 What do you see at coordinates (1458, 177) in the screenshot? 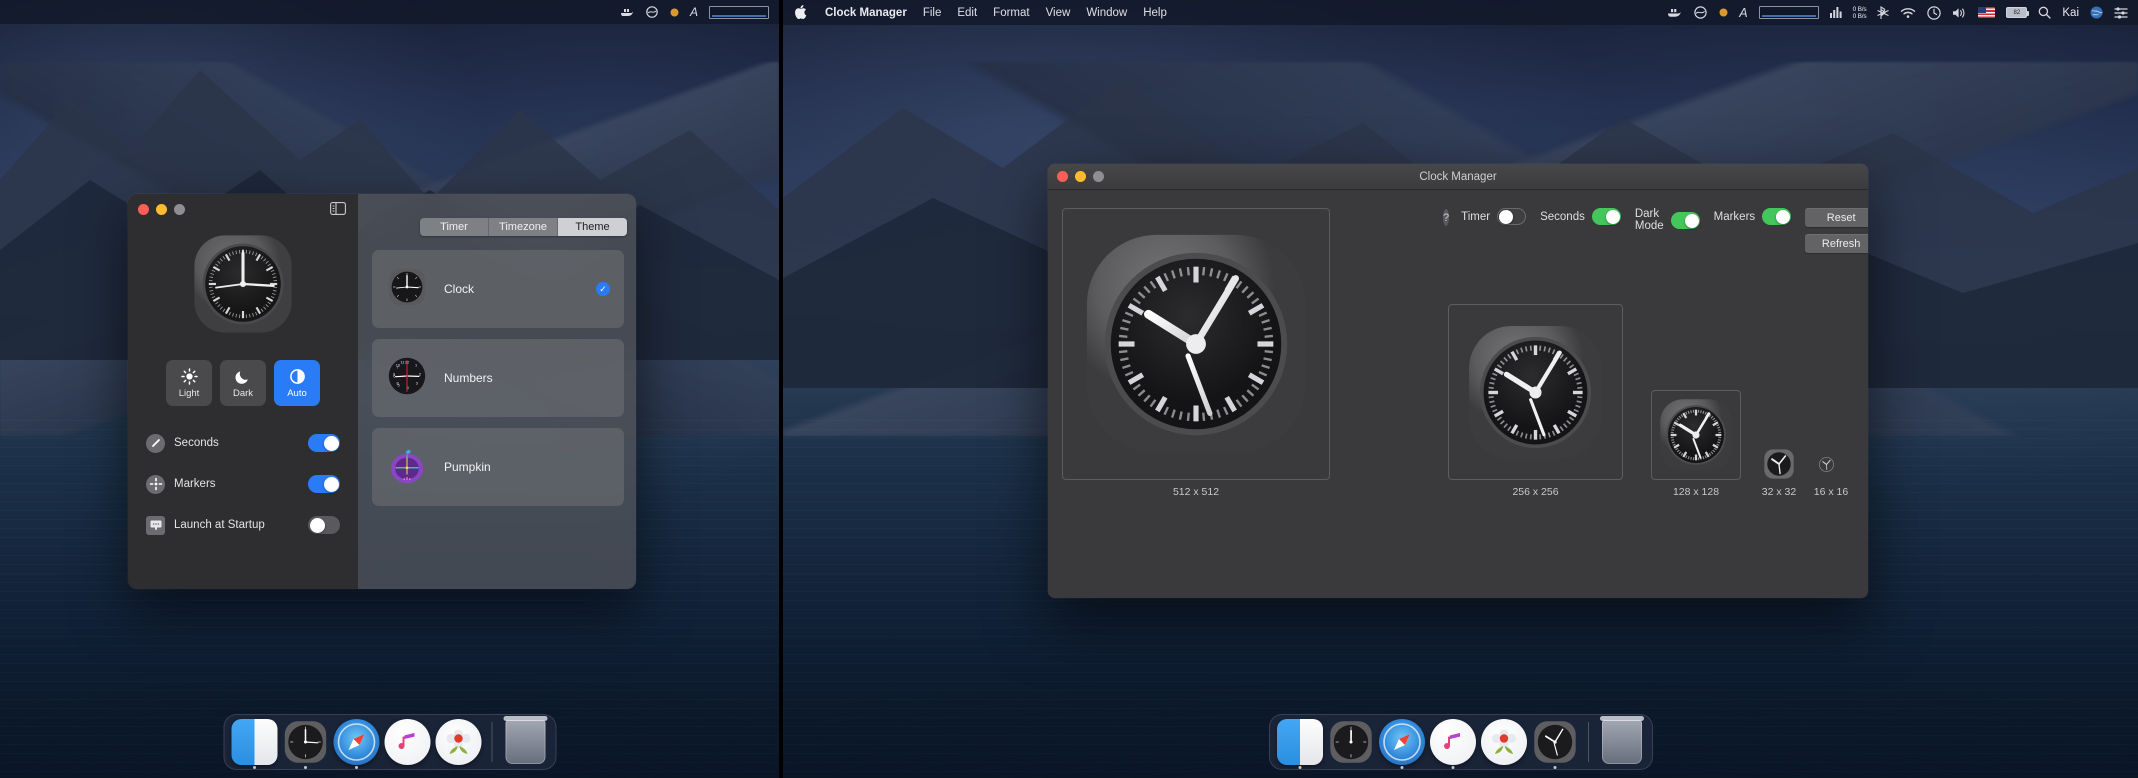
I see `clock-manager-titlebar: Clock Manager` at bounding box center [1458, 177].